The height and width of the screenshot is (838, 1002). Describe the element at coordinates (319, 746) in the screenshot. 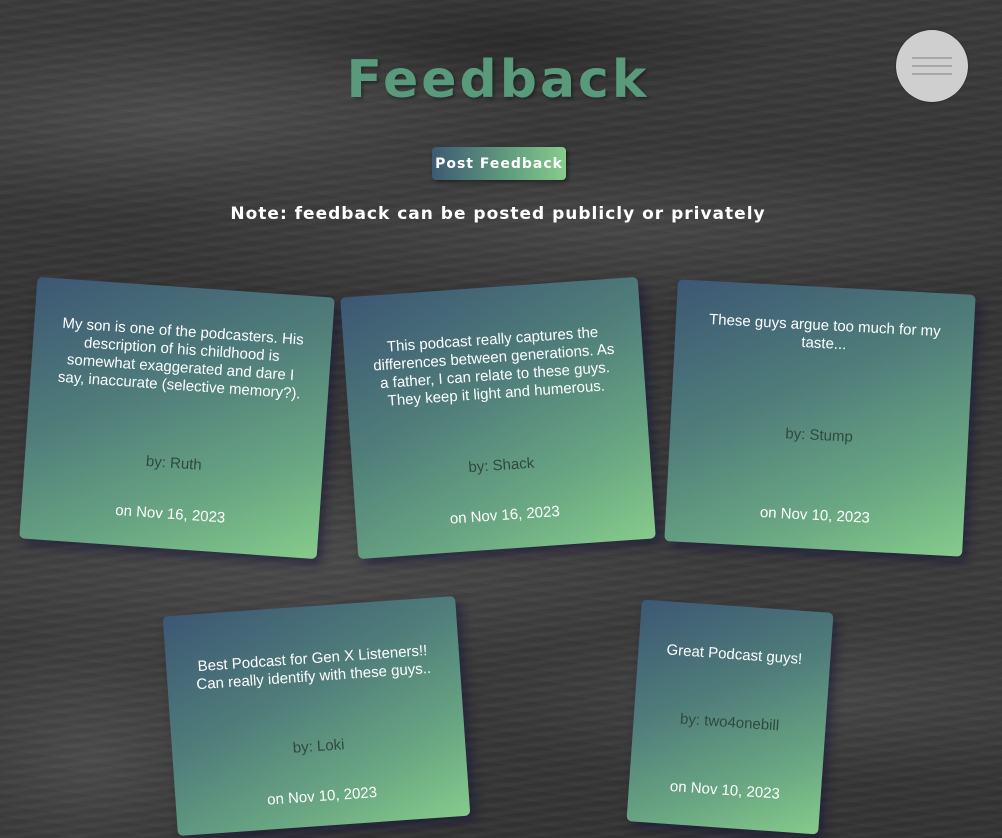

I see `feedback-author: by: Loki` at that location.